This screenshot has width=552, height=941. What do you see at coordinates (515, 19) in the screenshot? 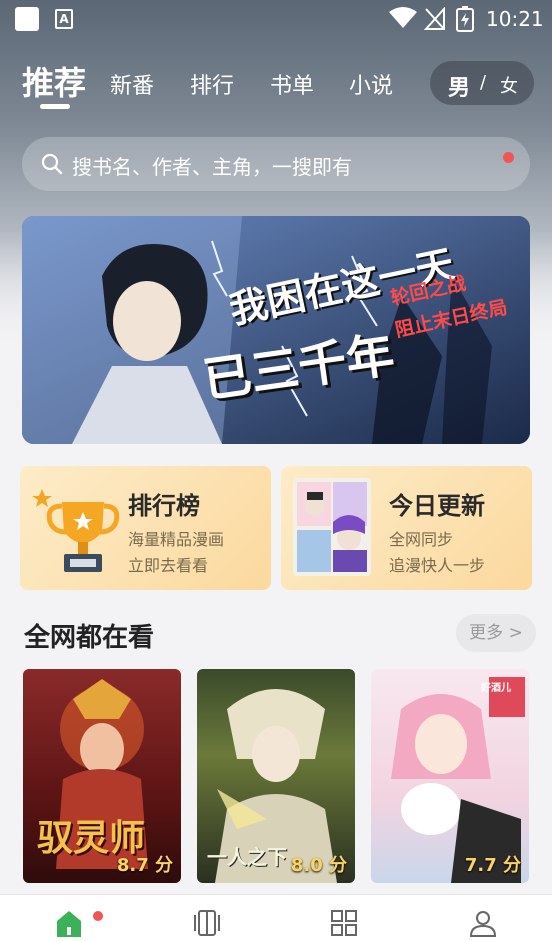
I see `clock: 10:21` at bounding box center [515, 19].